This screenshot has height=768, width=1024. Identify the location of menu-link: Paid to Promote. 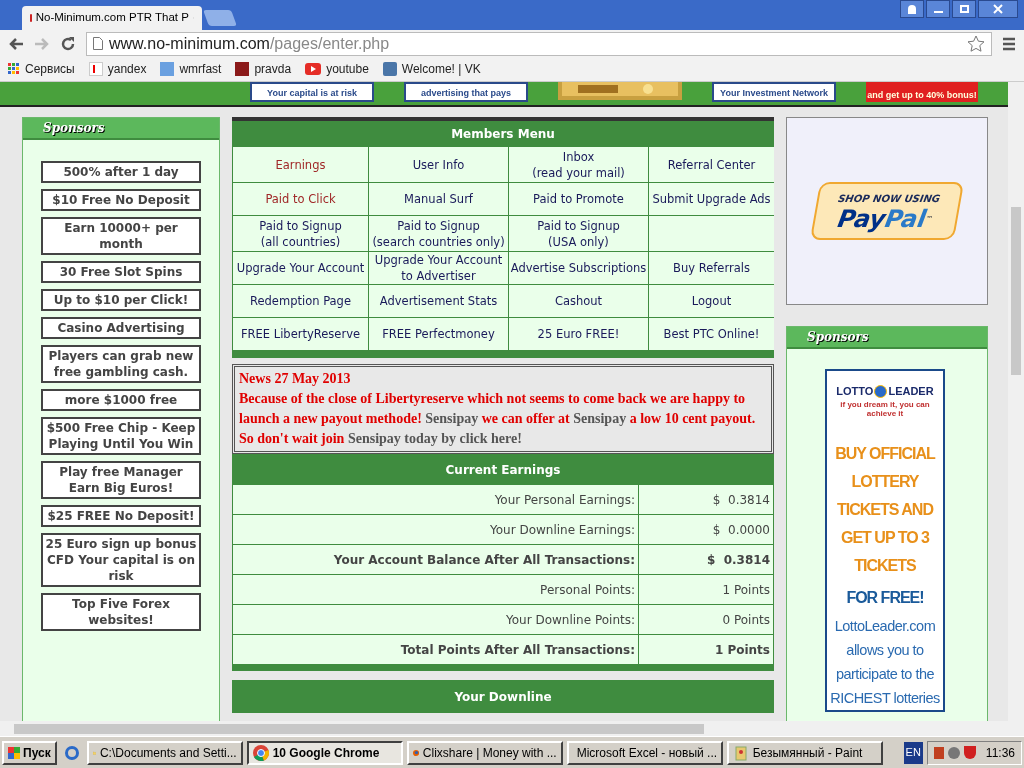
(578, 199).